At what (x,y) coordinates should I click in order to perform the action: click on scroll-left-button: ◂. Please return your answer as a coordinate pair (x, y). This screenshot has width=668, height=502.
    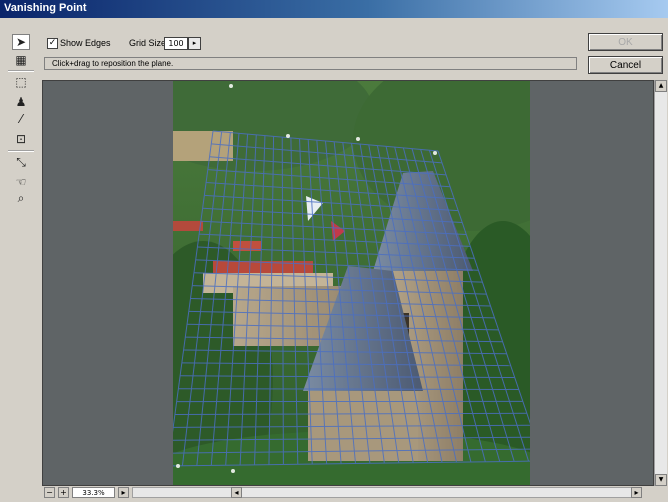
    Looking at the image, I should click on (236, 492).